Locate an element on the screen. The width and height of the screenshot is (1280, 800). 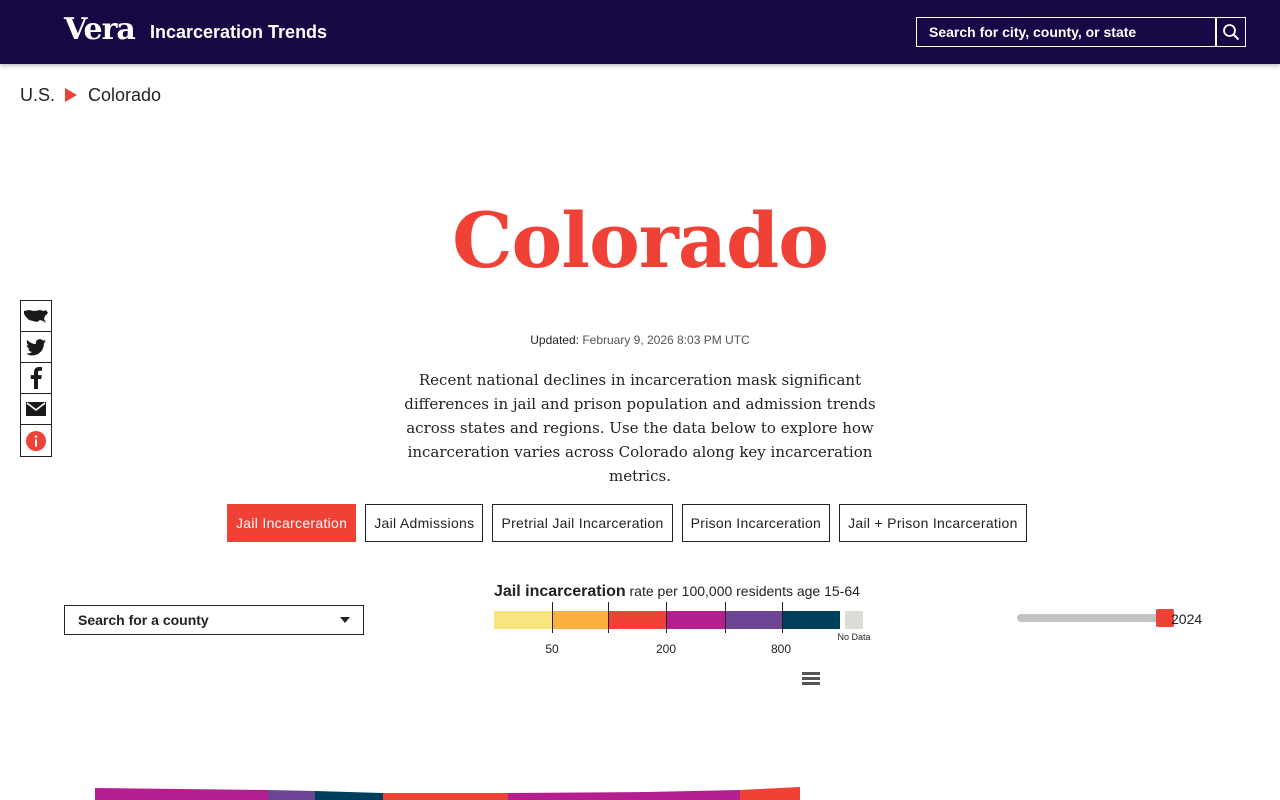
top-navigation-bar: Vera Incarceration Trends is located at coordinates (640, 32).